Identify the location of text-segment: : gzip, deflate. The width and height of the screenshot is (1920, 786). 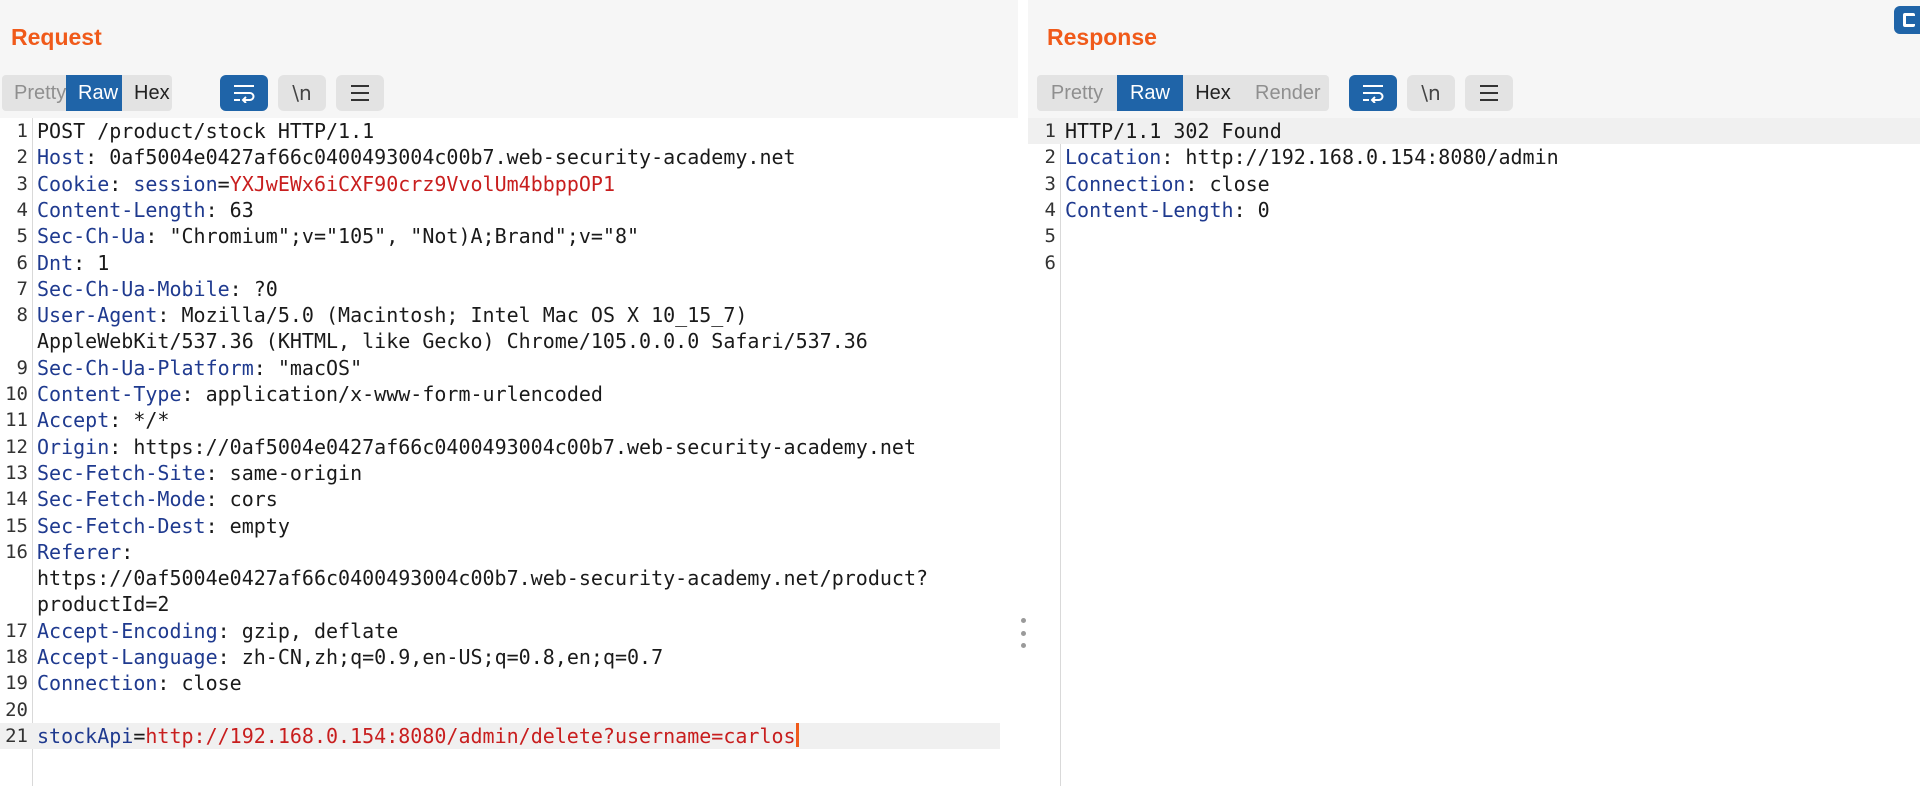
(308, 630).